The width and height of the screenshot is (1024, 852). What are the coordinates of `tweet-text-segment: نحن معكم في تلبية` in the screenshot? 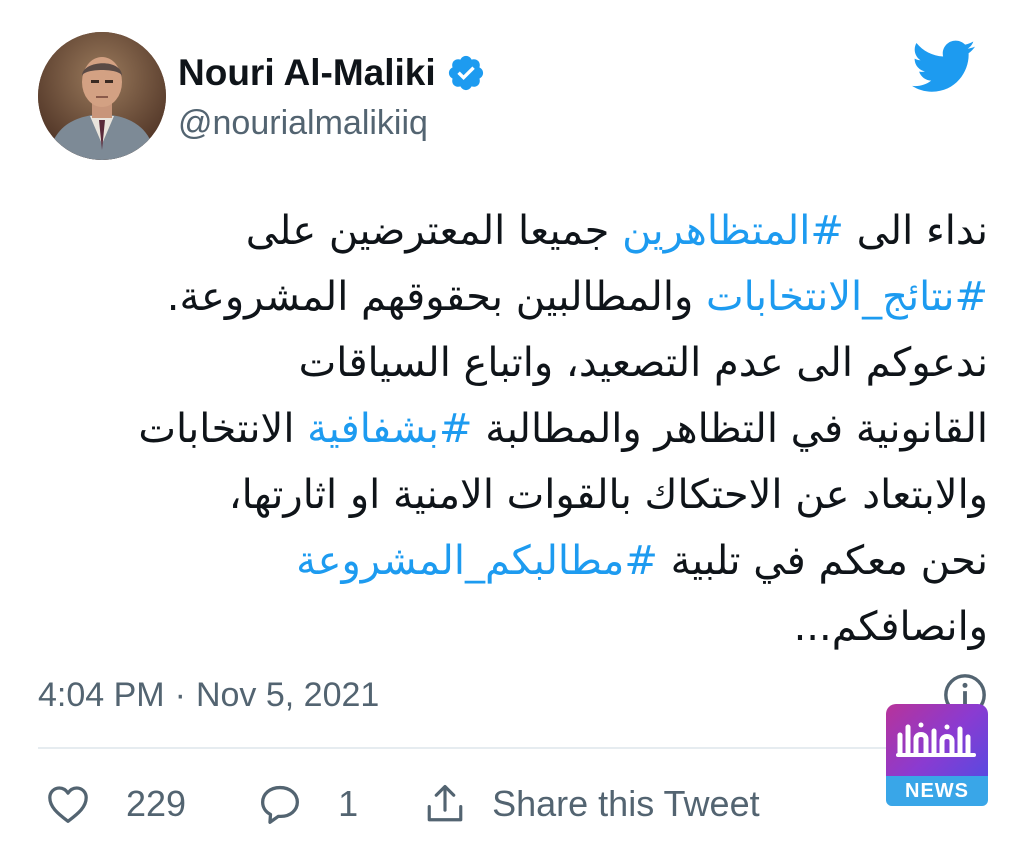 It's located at (822, 561).